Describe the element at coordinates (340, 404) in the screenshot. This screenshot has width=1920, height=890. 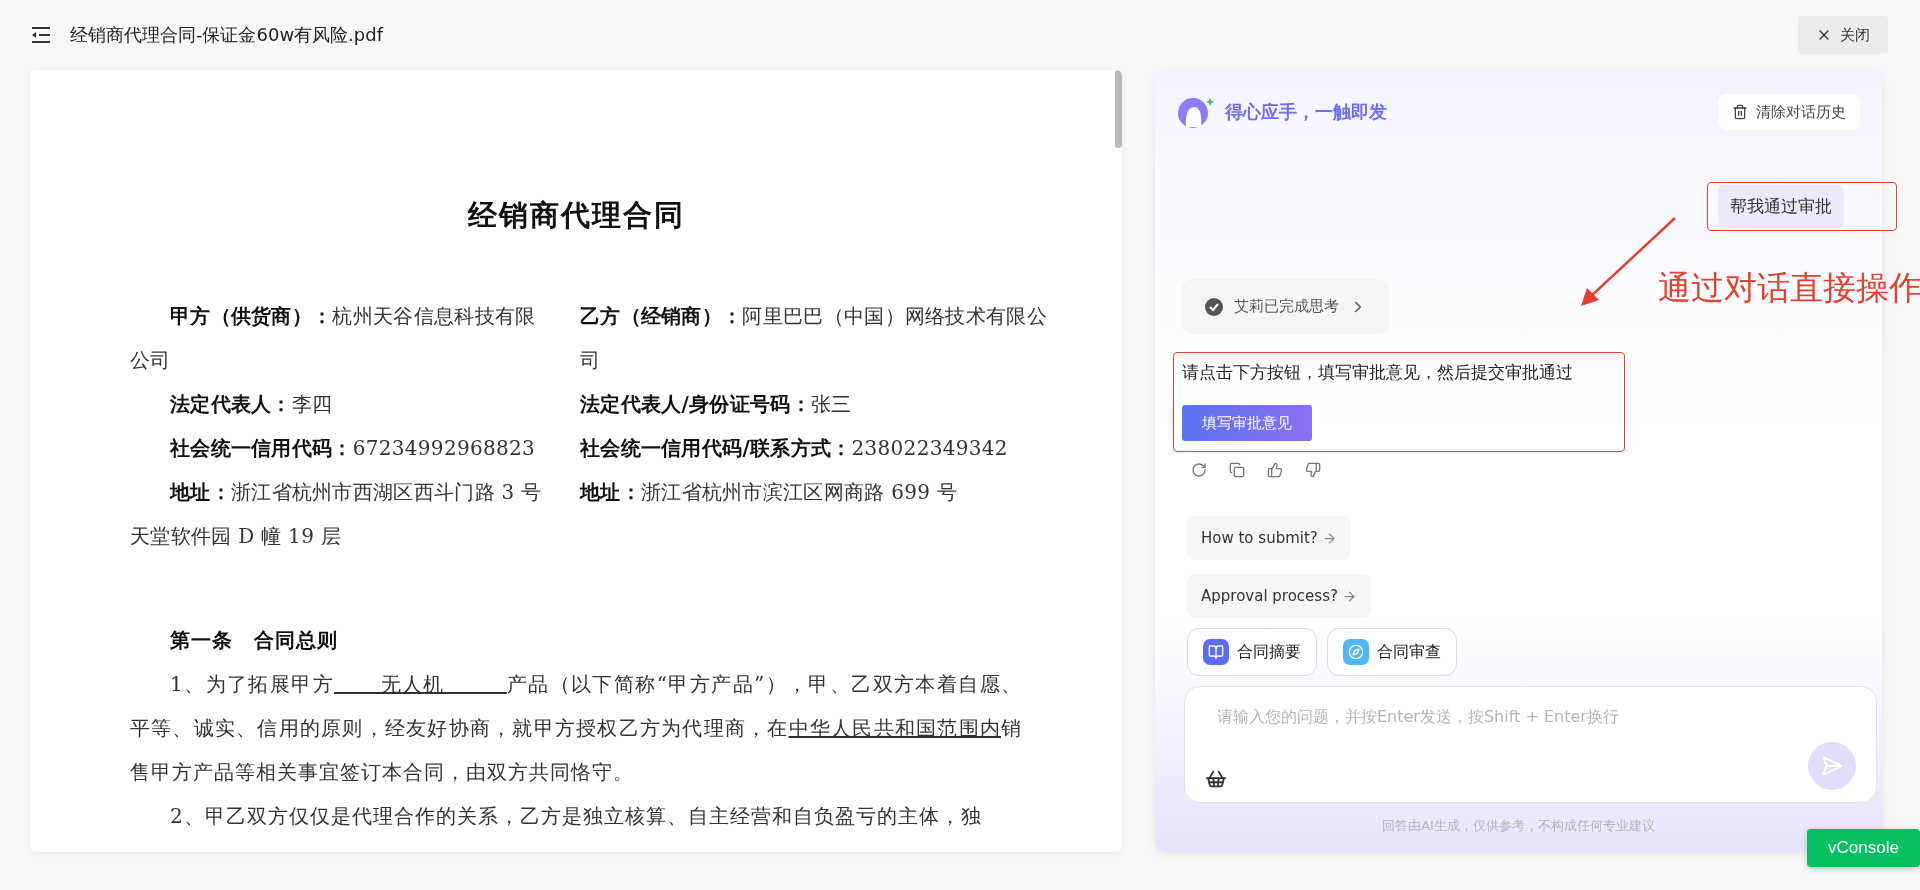
I see `party-field: 法定代表人：李四` at that location.